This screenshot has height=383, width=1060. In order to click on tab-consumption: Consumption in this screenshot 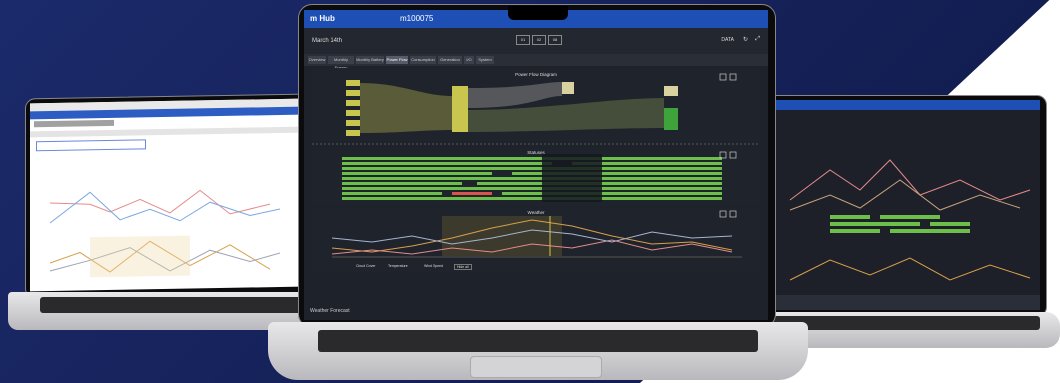, I will do `click(423, 60)`.